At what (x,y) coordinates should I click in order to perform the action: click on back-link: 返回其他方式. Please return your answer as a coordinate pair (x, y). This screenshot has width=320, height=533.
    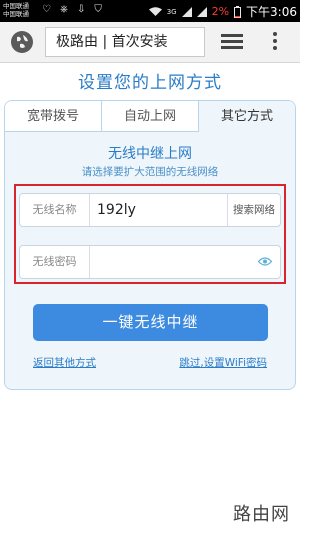
    Looking at the image, I should click on (64, 362).